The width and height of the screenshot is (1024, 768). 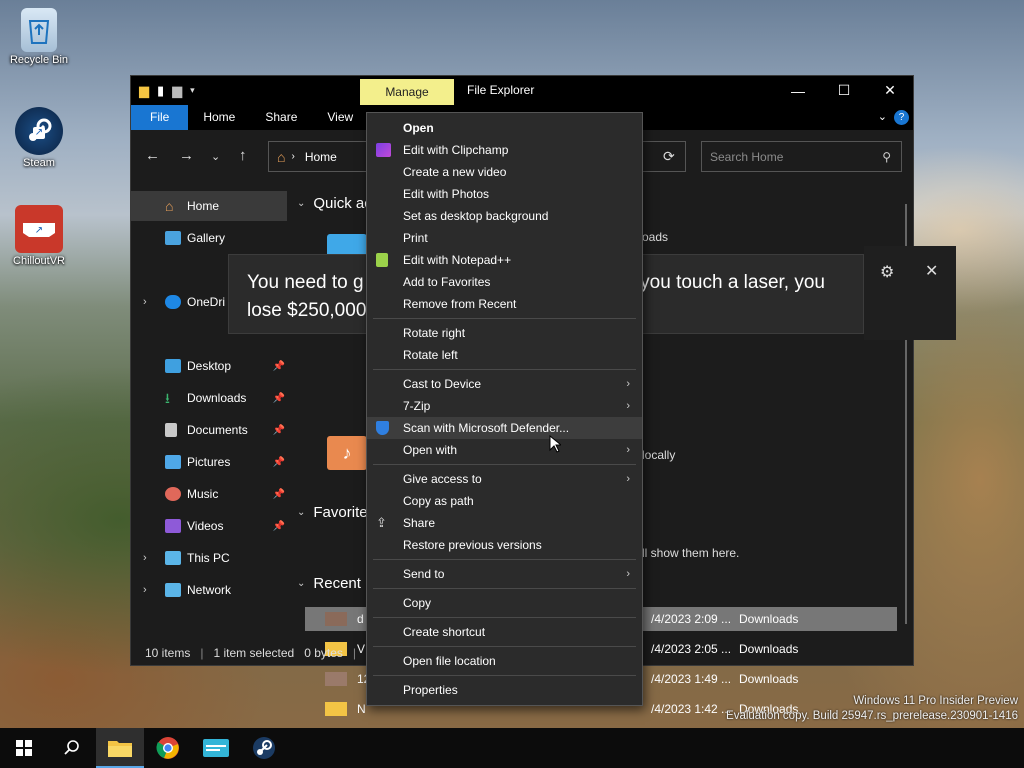 What do you see at coordinates (173, 302) in the screenshot?
I see `onedrive-icon` at bounding box center [173, 302].